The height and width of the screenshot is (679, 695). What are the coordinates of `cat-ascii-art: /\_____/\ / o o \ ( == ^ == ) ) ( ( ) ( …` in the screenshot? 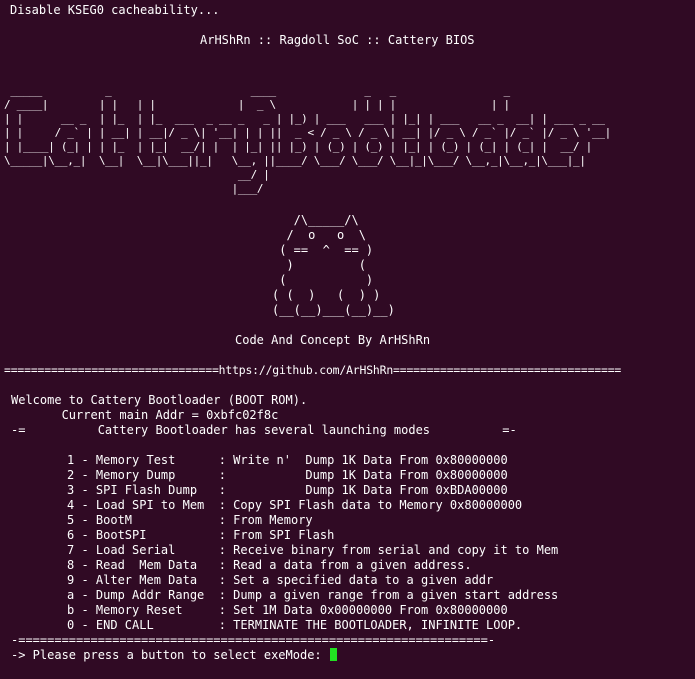 It's located at (333, 265).